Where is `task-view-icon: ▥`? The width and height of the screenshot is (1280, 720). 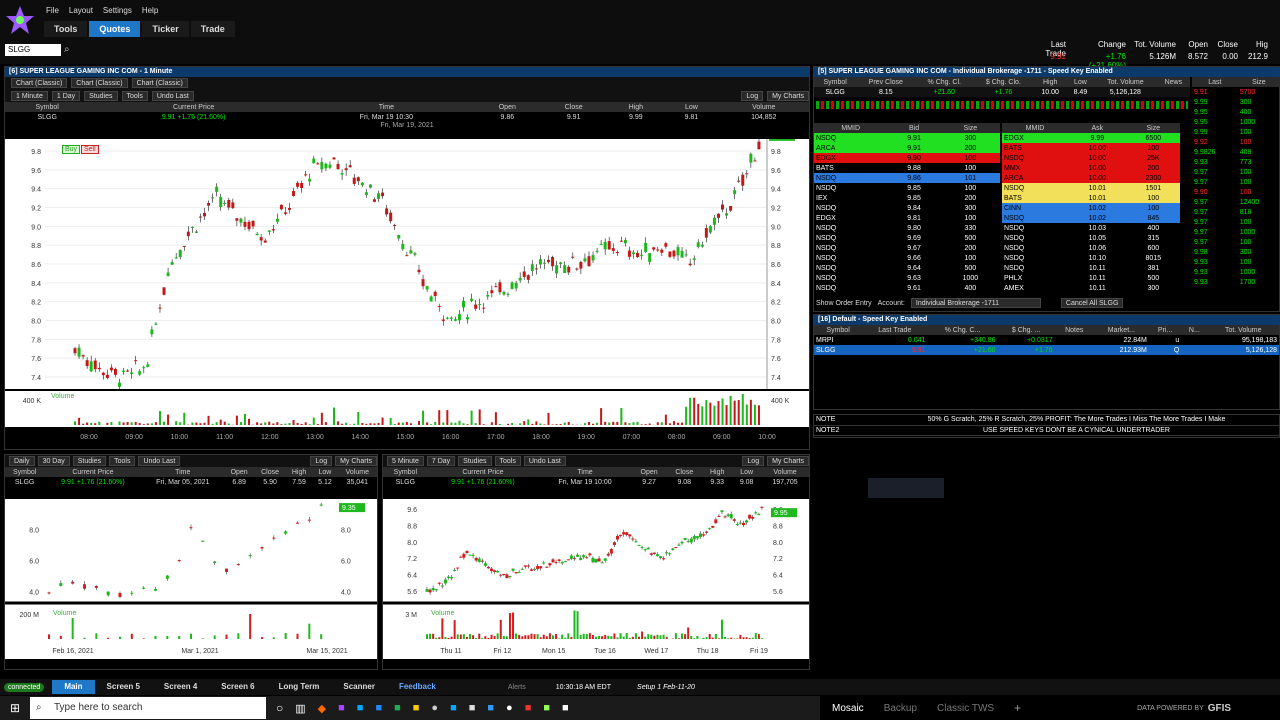
task-view-icon: ▥ is located at coordinates (300, 708).